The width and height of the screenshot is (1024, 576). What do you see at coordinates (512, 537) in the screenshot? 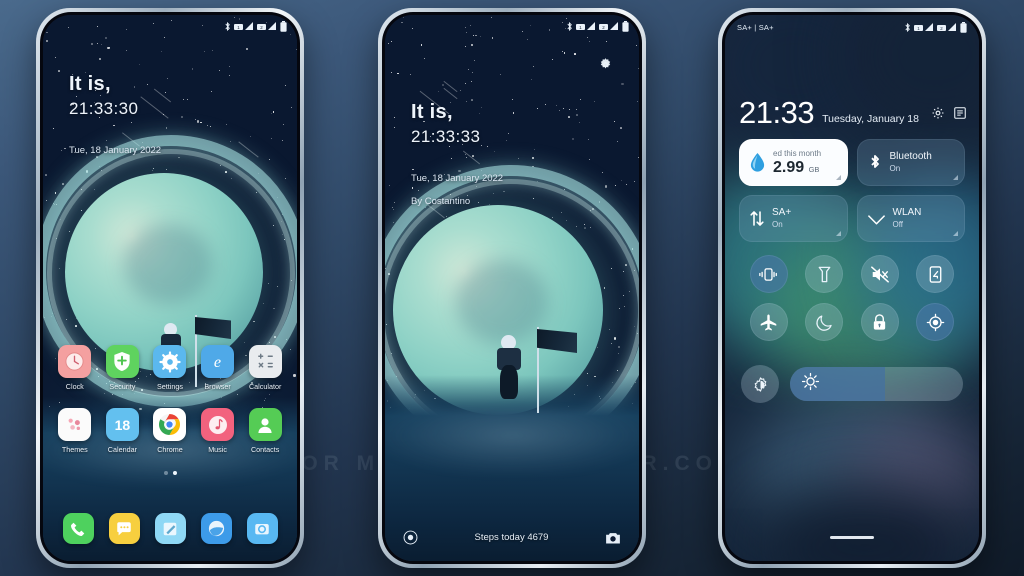
I see `lockscreen-bottom-bar: Steps today 4679` at bounding box center [512, 537].